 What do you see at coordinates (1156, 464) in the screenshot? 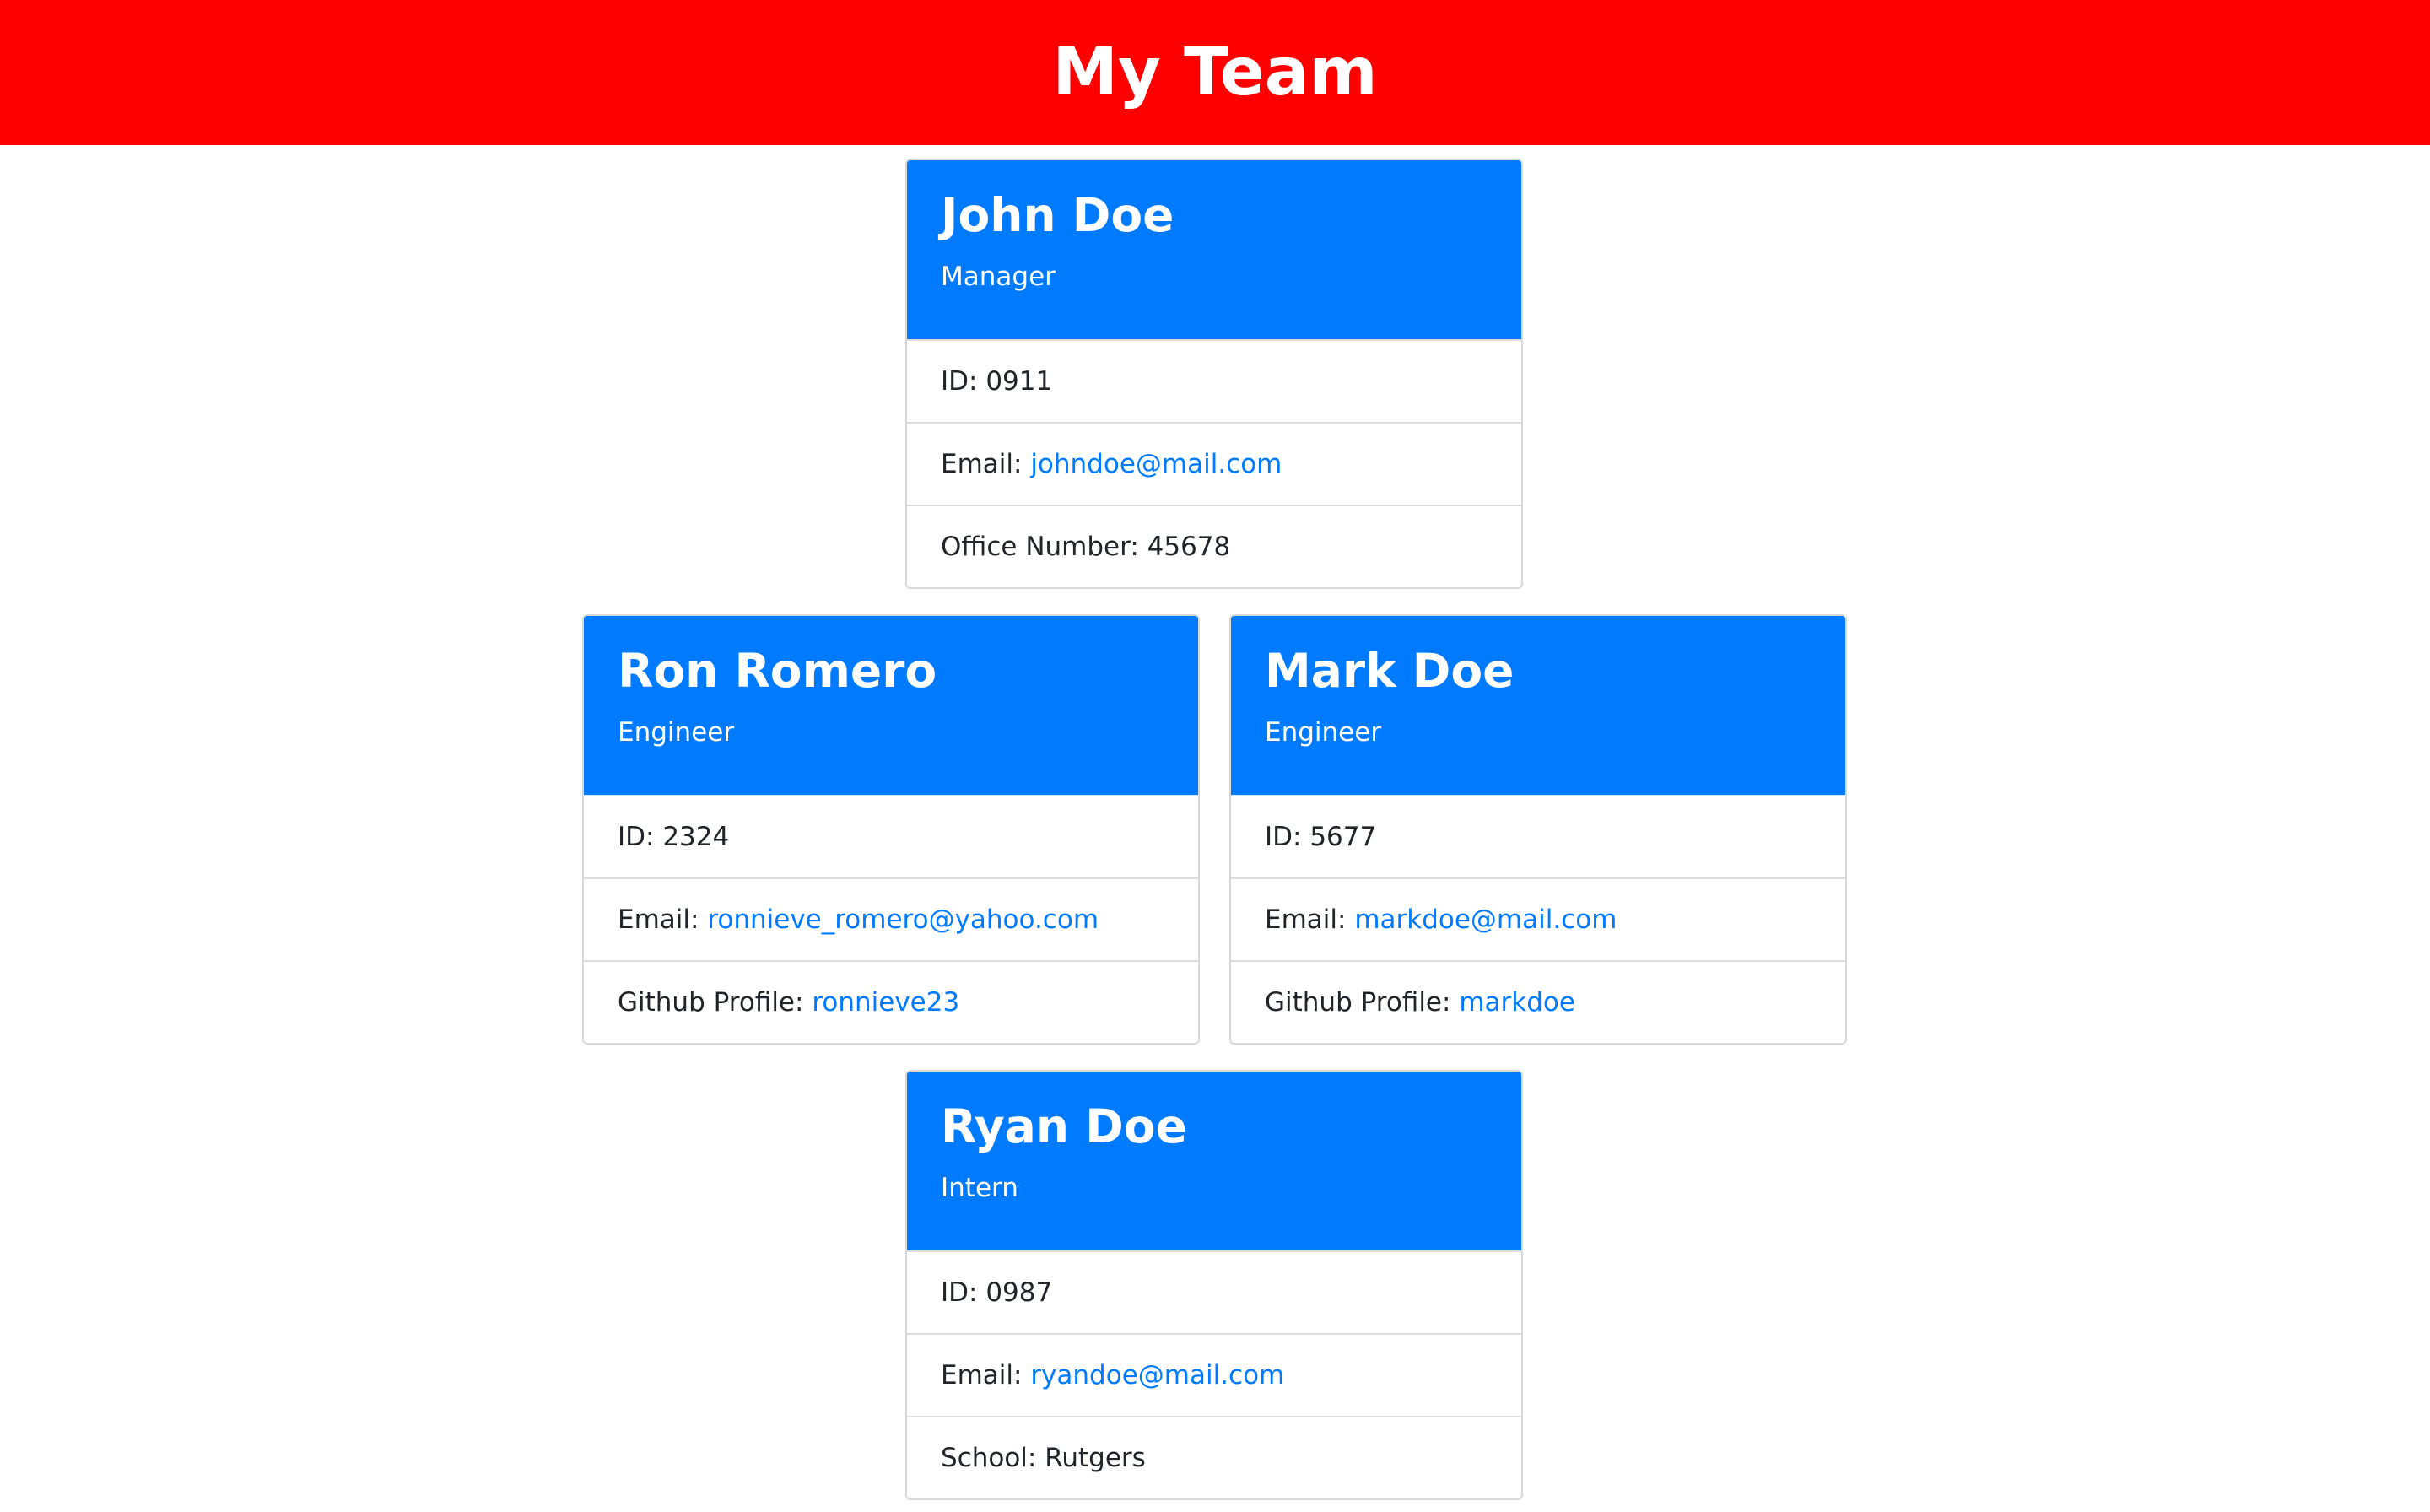
I see `email-link: johndoe@mail.com` at bounding box center [1156, 464].